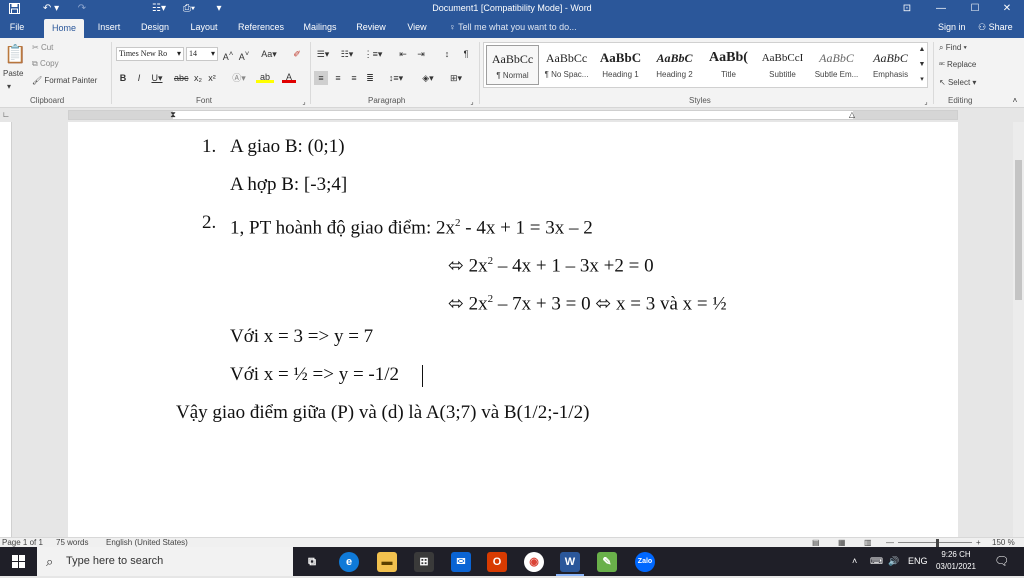 The width and height of the screenshot is (1024, 578). I want to click on text-effects-icon: Ⓐ▾, so click(239, 78).